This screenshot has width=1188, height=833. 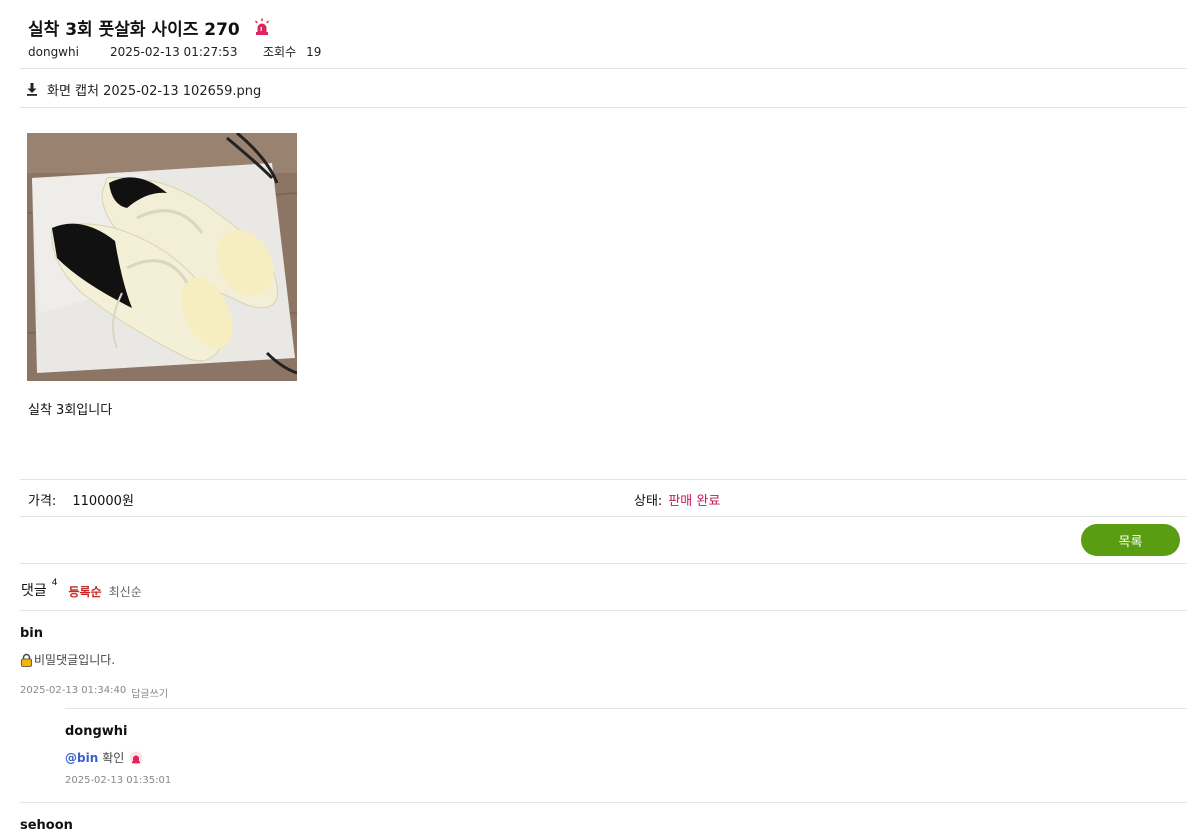 What do you see at coordinates (1130, 540) in the screenshot?
I see `list-button: 목록` at bounding box center [1130, 540].